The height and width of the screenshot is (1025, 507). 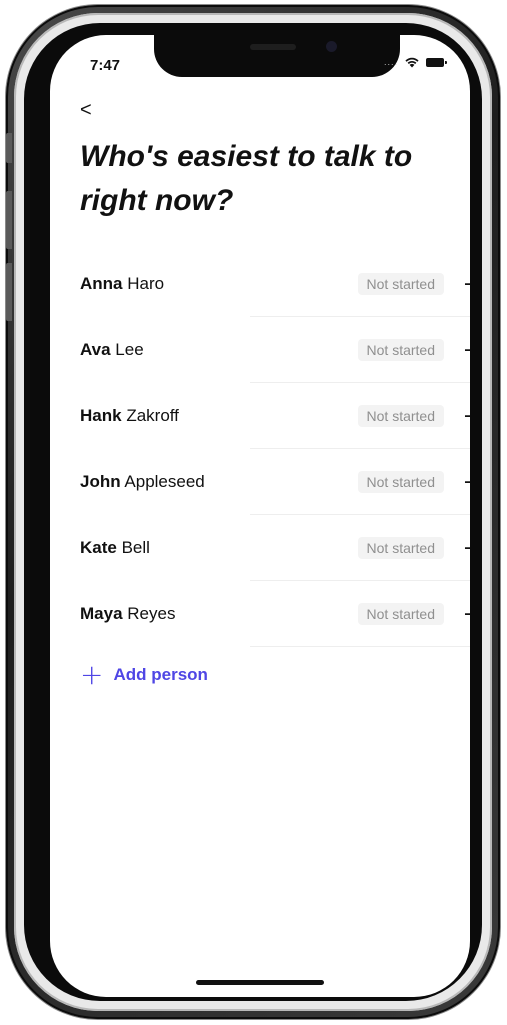 I want to click on mute-switch, so click(x=9, y=148).